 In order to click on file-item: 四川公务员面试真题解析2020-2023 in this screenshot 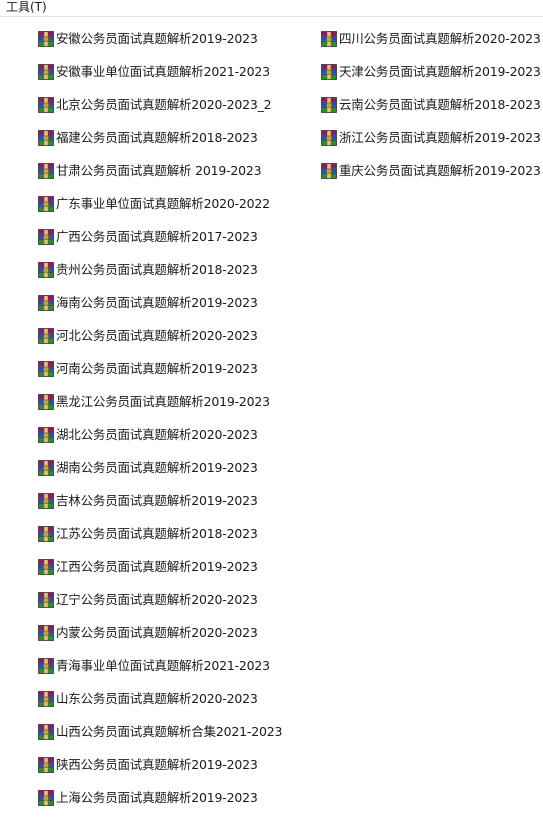, I will do `click(431, 39)`.